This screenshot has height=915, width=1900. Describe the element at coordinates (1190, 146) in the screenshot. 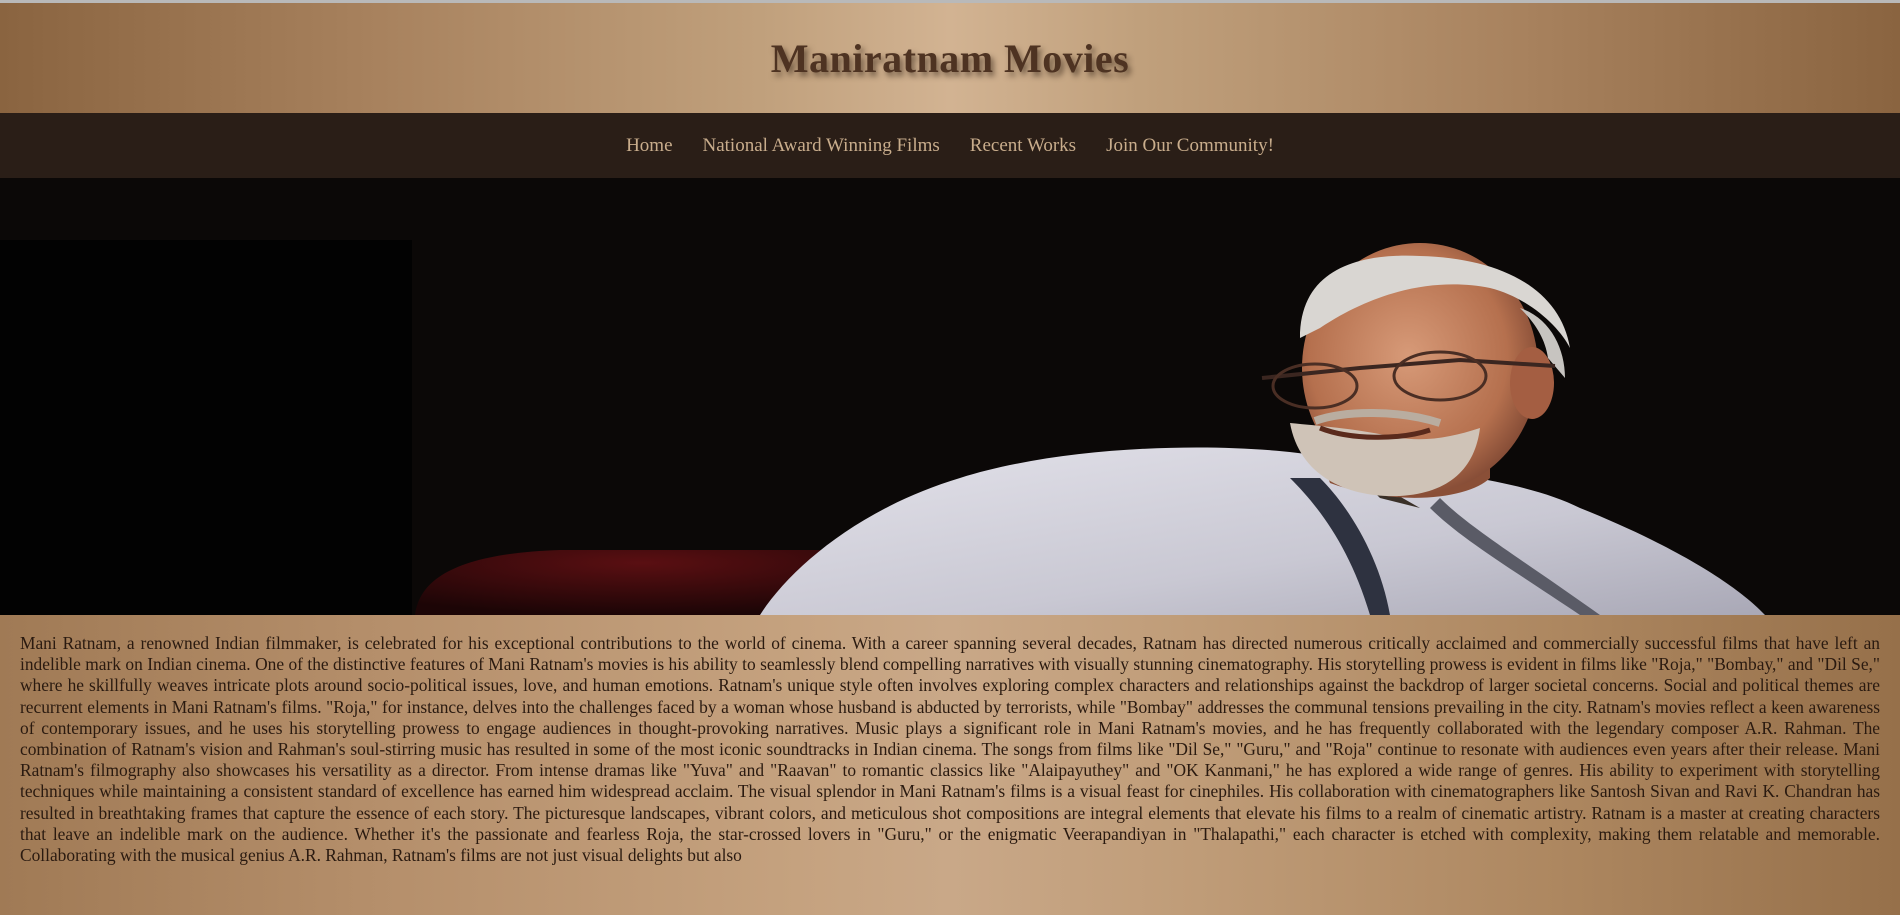

I see `nav-join-community-link: Join Our Community!` at that location.